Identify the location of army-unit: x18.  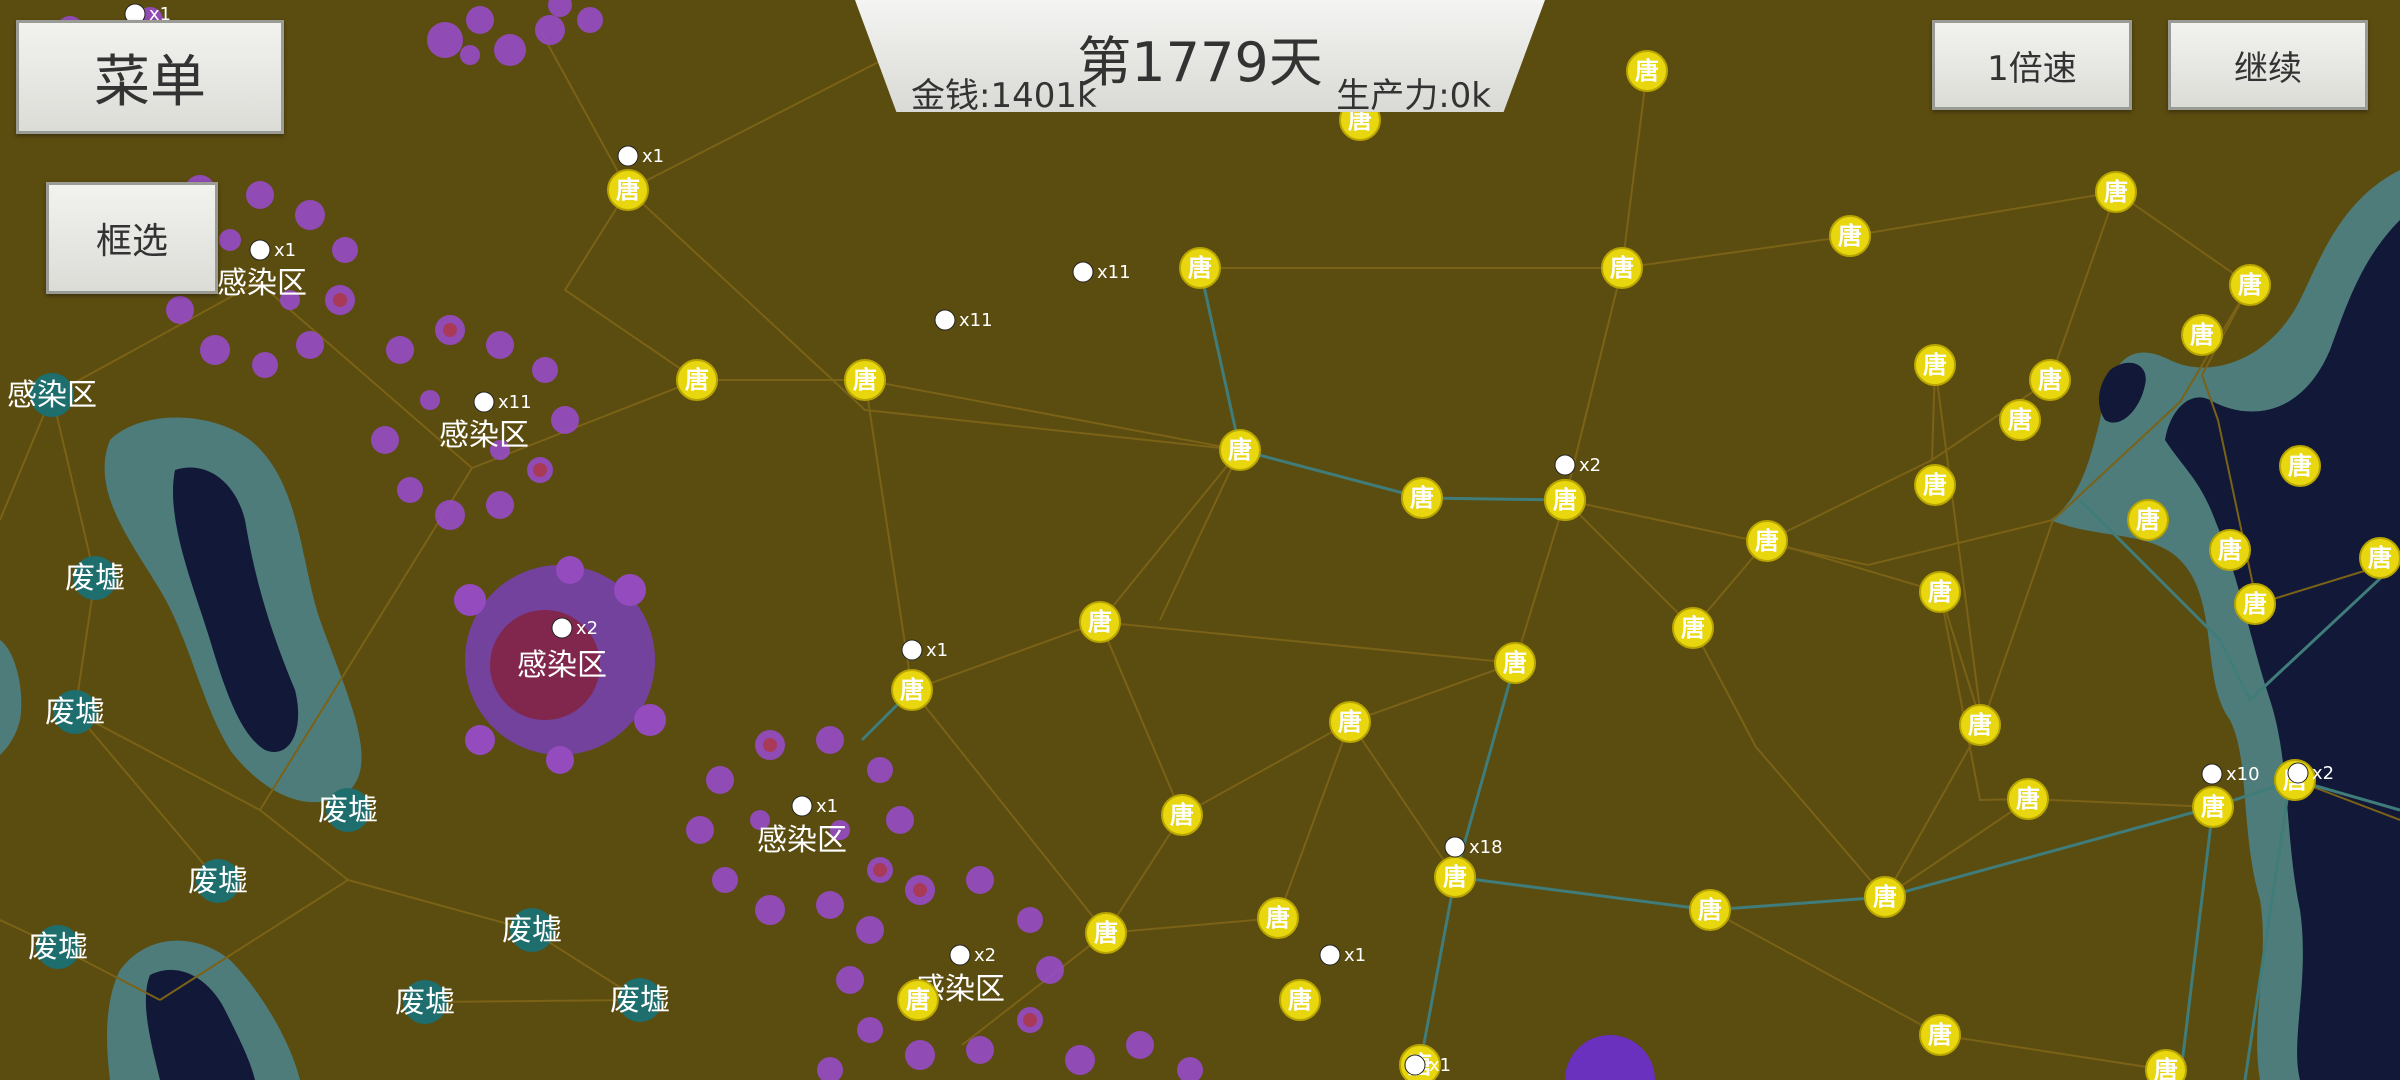
(1473, 847).